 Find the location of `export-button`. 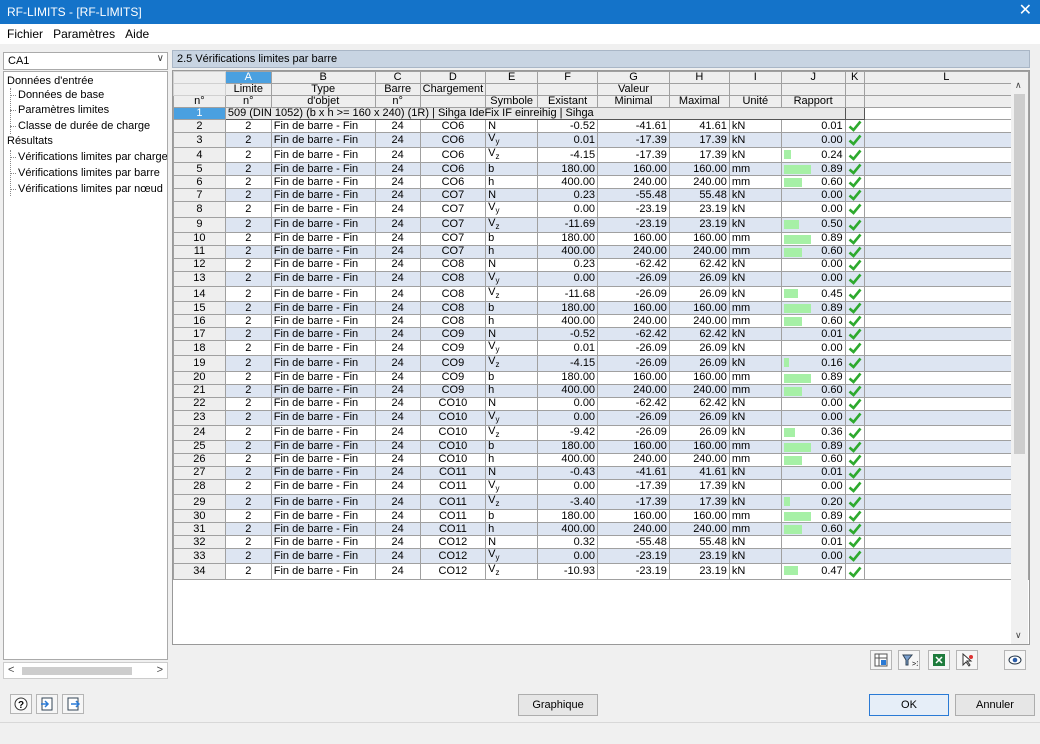

export-button is located at coordinates (73, 704).